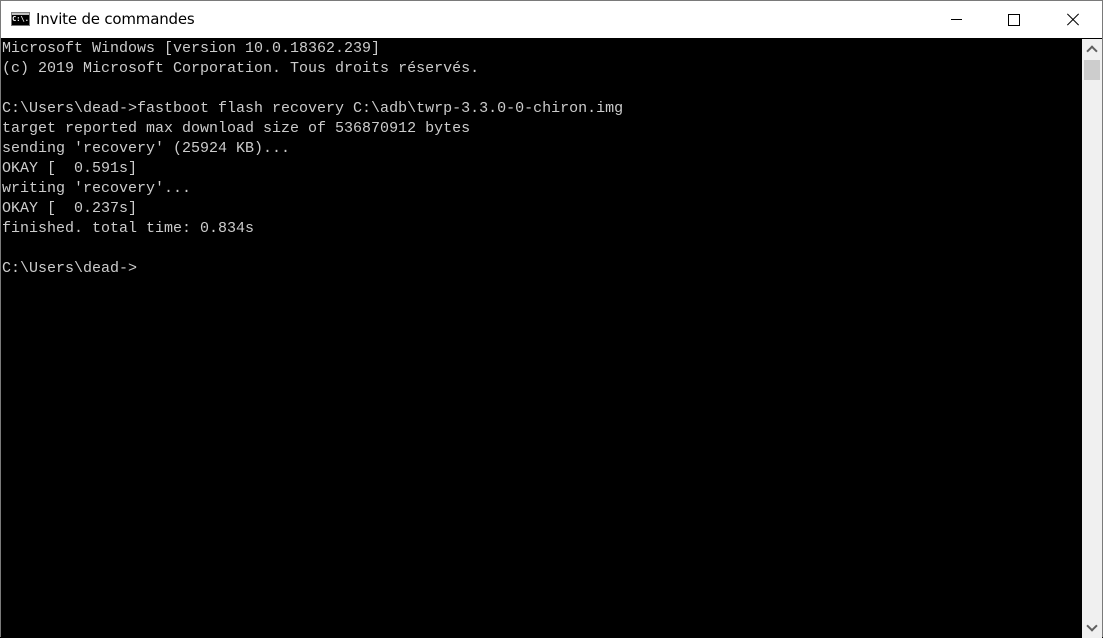  What do you see at coordinates (128, 228) in the screenshot?
I see `console-line: finished. total time: 0.834s` at bounding box center [128, 228].